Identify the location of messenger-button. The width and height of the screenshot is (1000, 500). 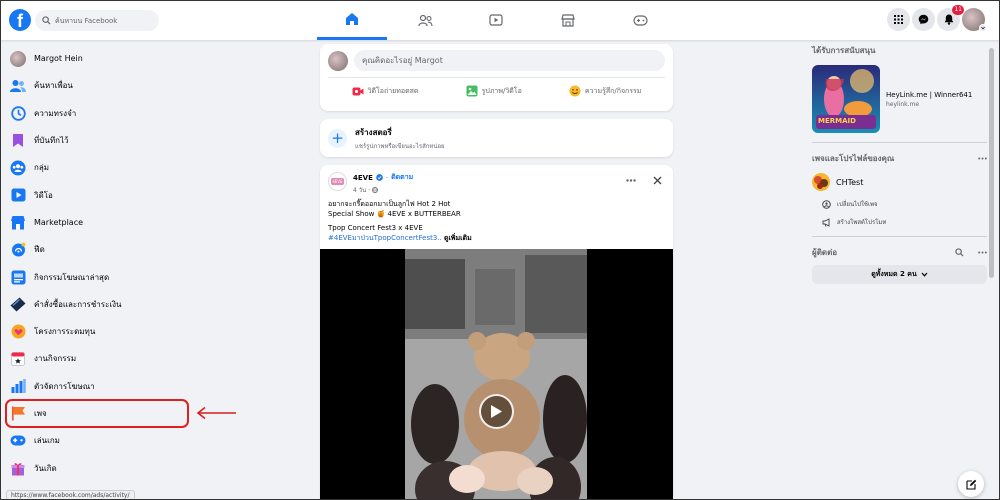
(923, 19).